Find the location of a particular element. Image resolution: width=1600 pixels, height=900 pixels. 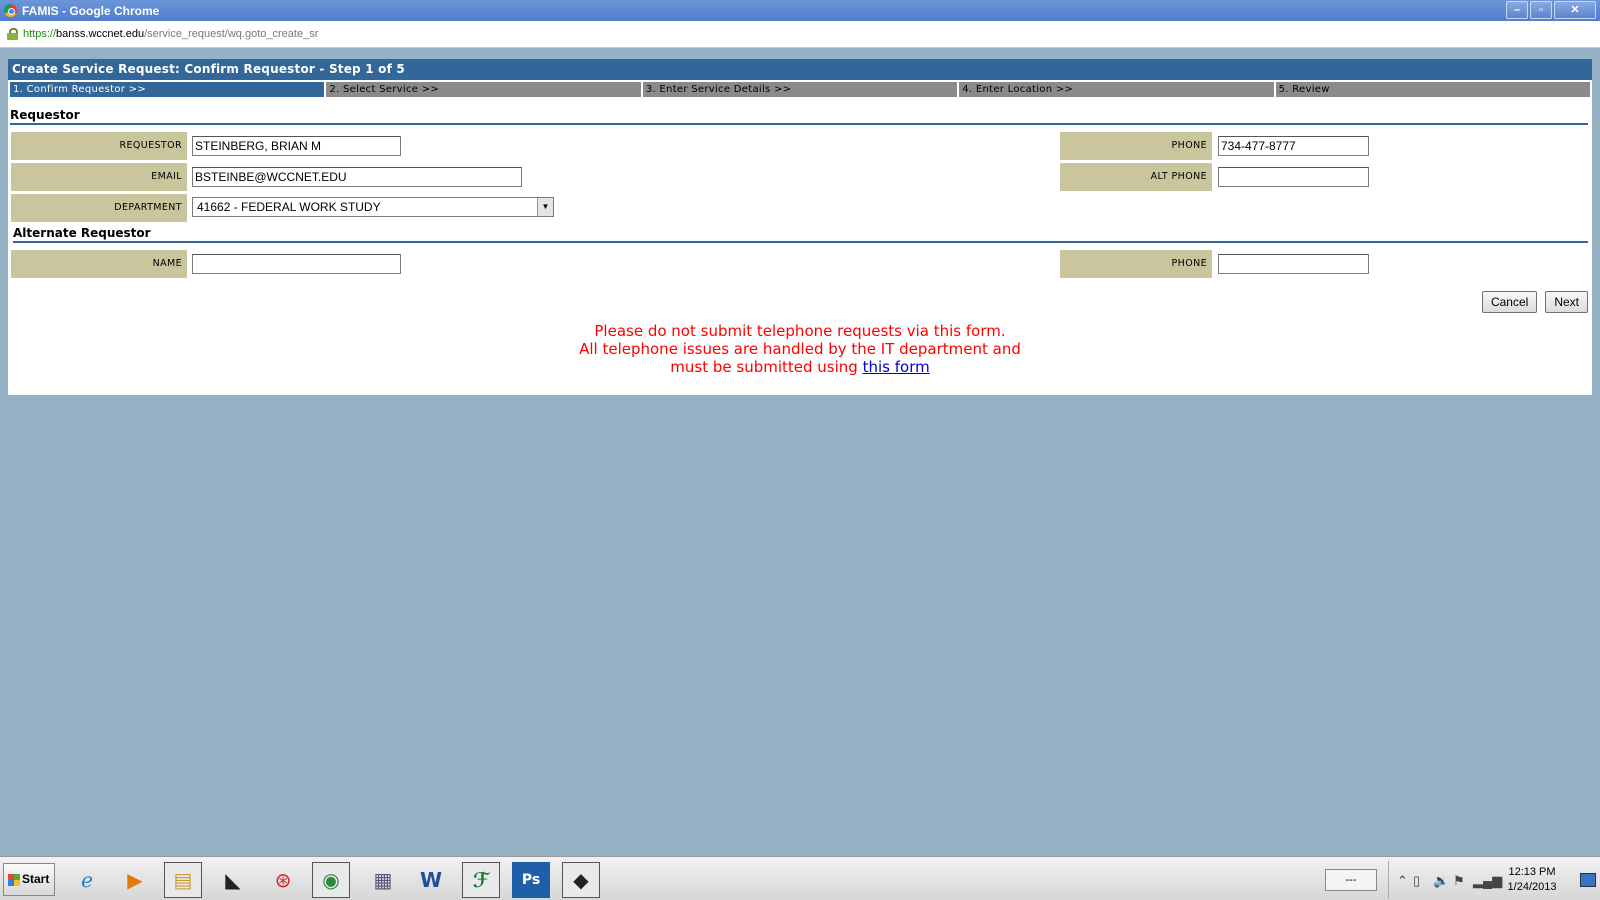

department-label: DEPARTMENT is located at coordinates (99, 208).